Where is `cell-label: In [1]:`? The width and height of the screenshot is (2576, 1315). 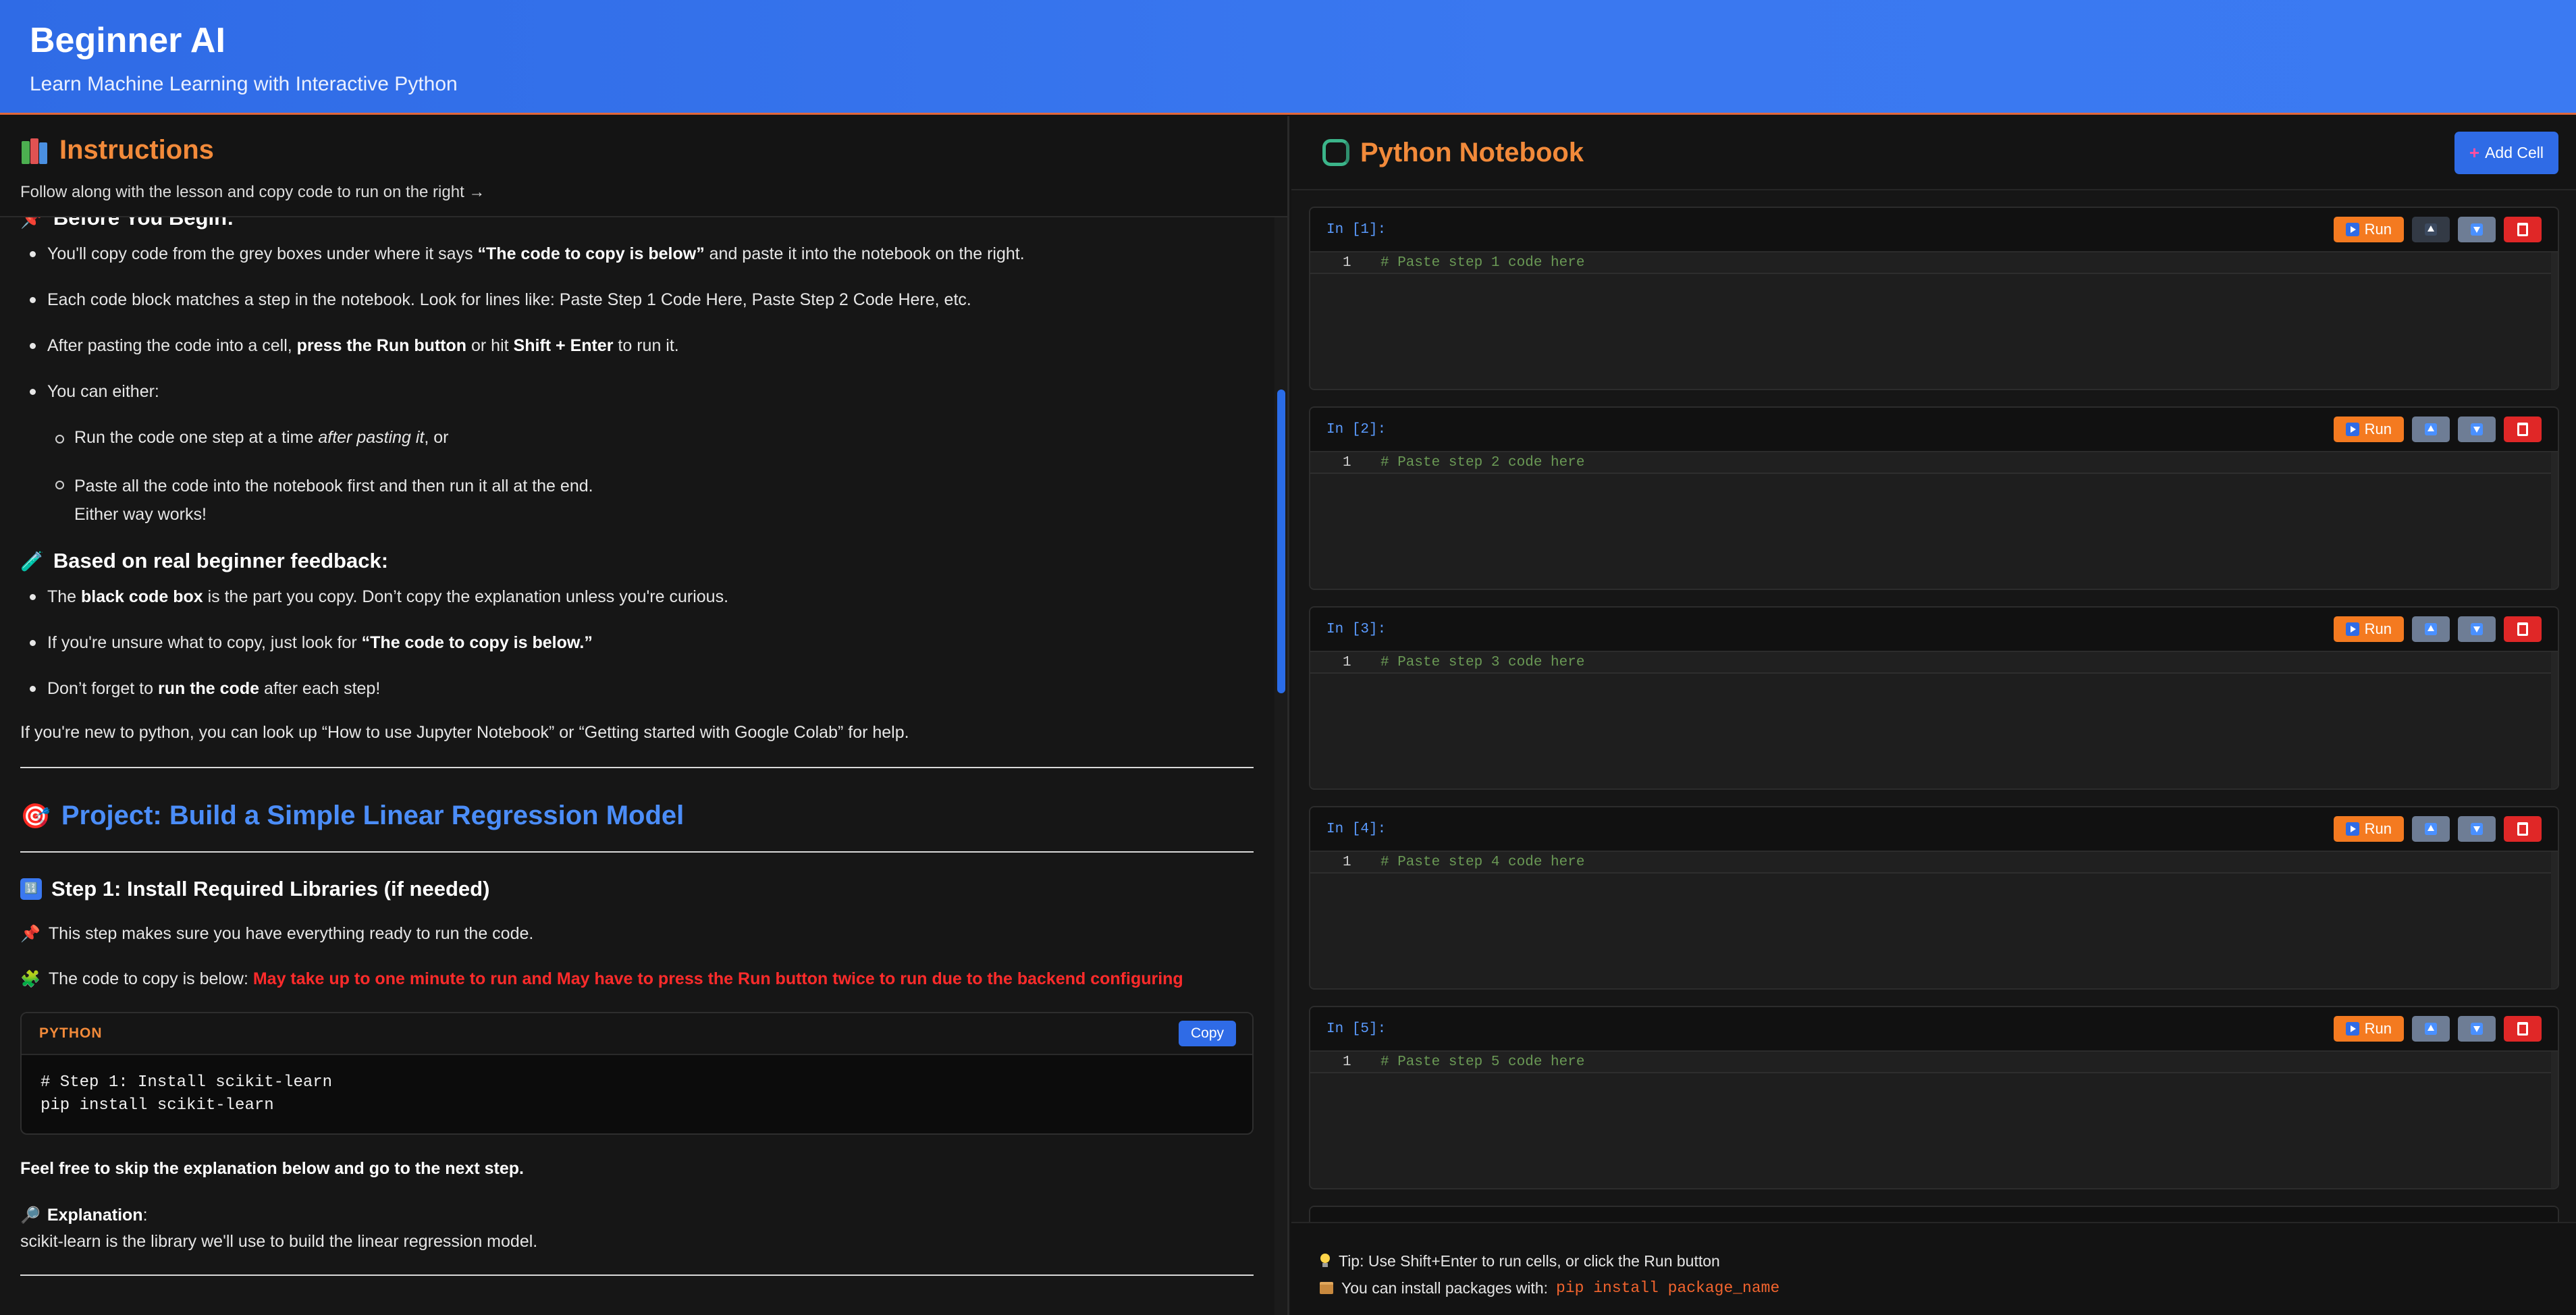
cell-label: In [1]: is located at coordinates (1356, 229).